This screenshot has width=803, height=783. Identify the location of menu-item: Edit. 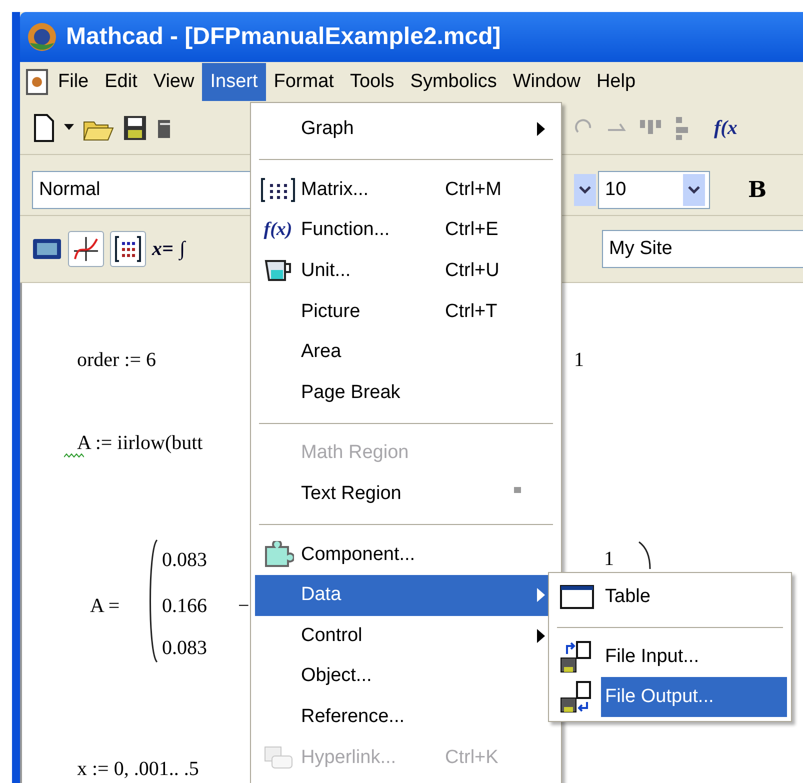
(121, 82).